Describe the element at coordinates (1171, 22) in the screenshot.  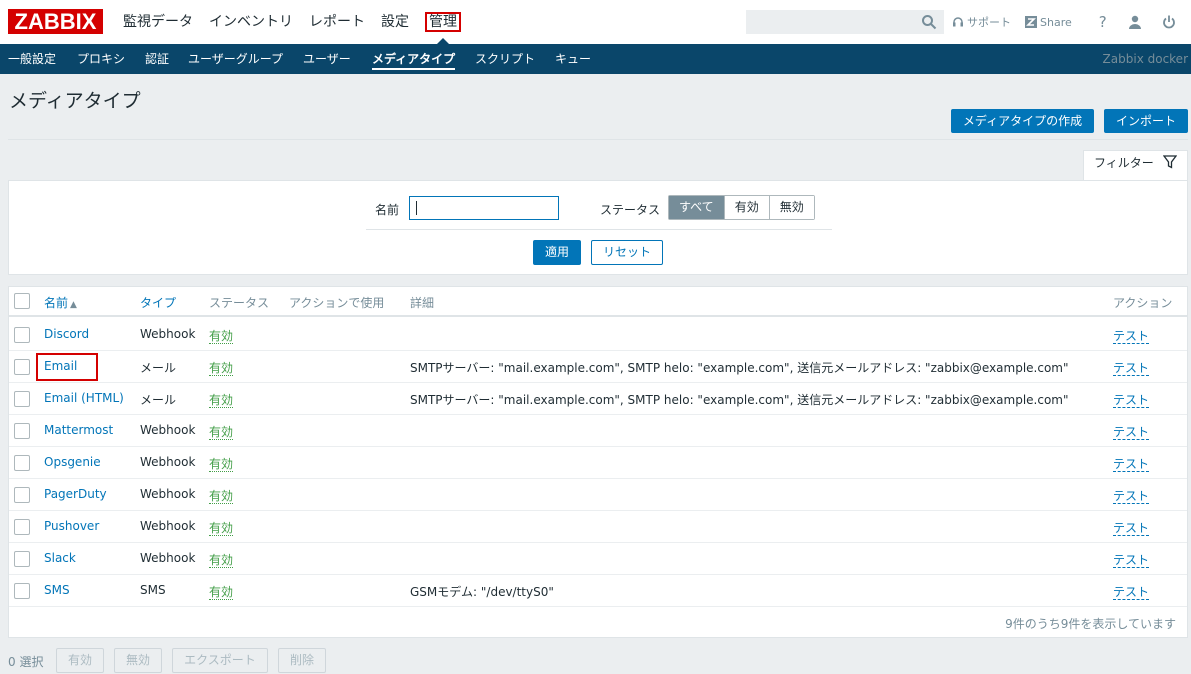
I see `sign-out-button` at that location.